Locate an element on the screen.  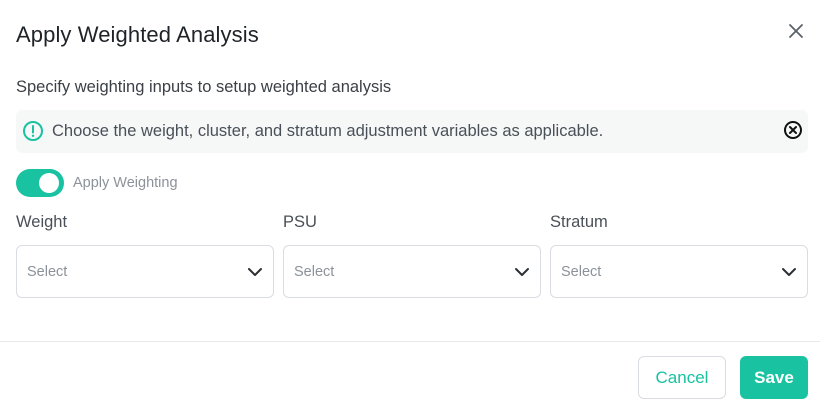
apply-weighting-label: Apply Weighting is located at coordinates (125, 183).